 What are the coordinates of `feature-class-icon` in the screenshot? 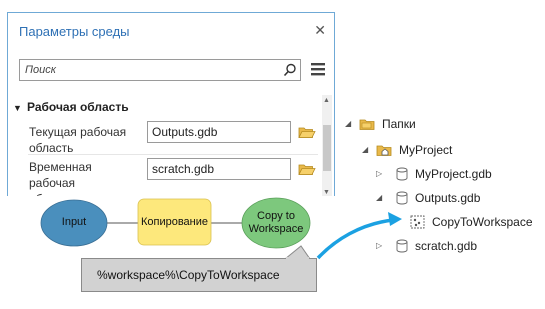 It's located at (417, 222).